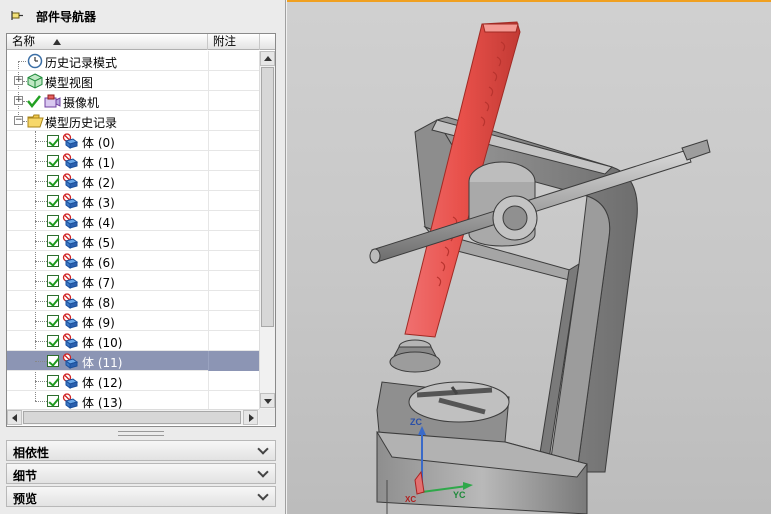 The width and height of the screenshot is (771, 514). Describe the element at coordinates (102, 383) in the screenshot. I see `tree-item-label: 体 (12)` at that location.